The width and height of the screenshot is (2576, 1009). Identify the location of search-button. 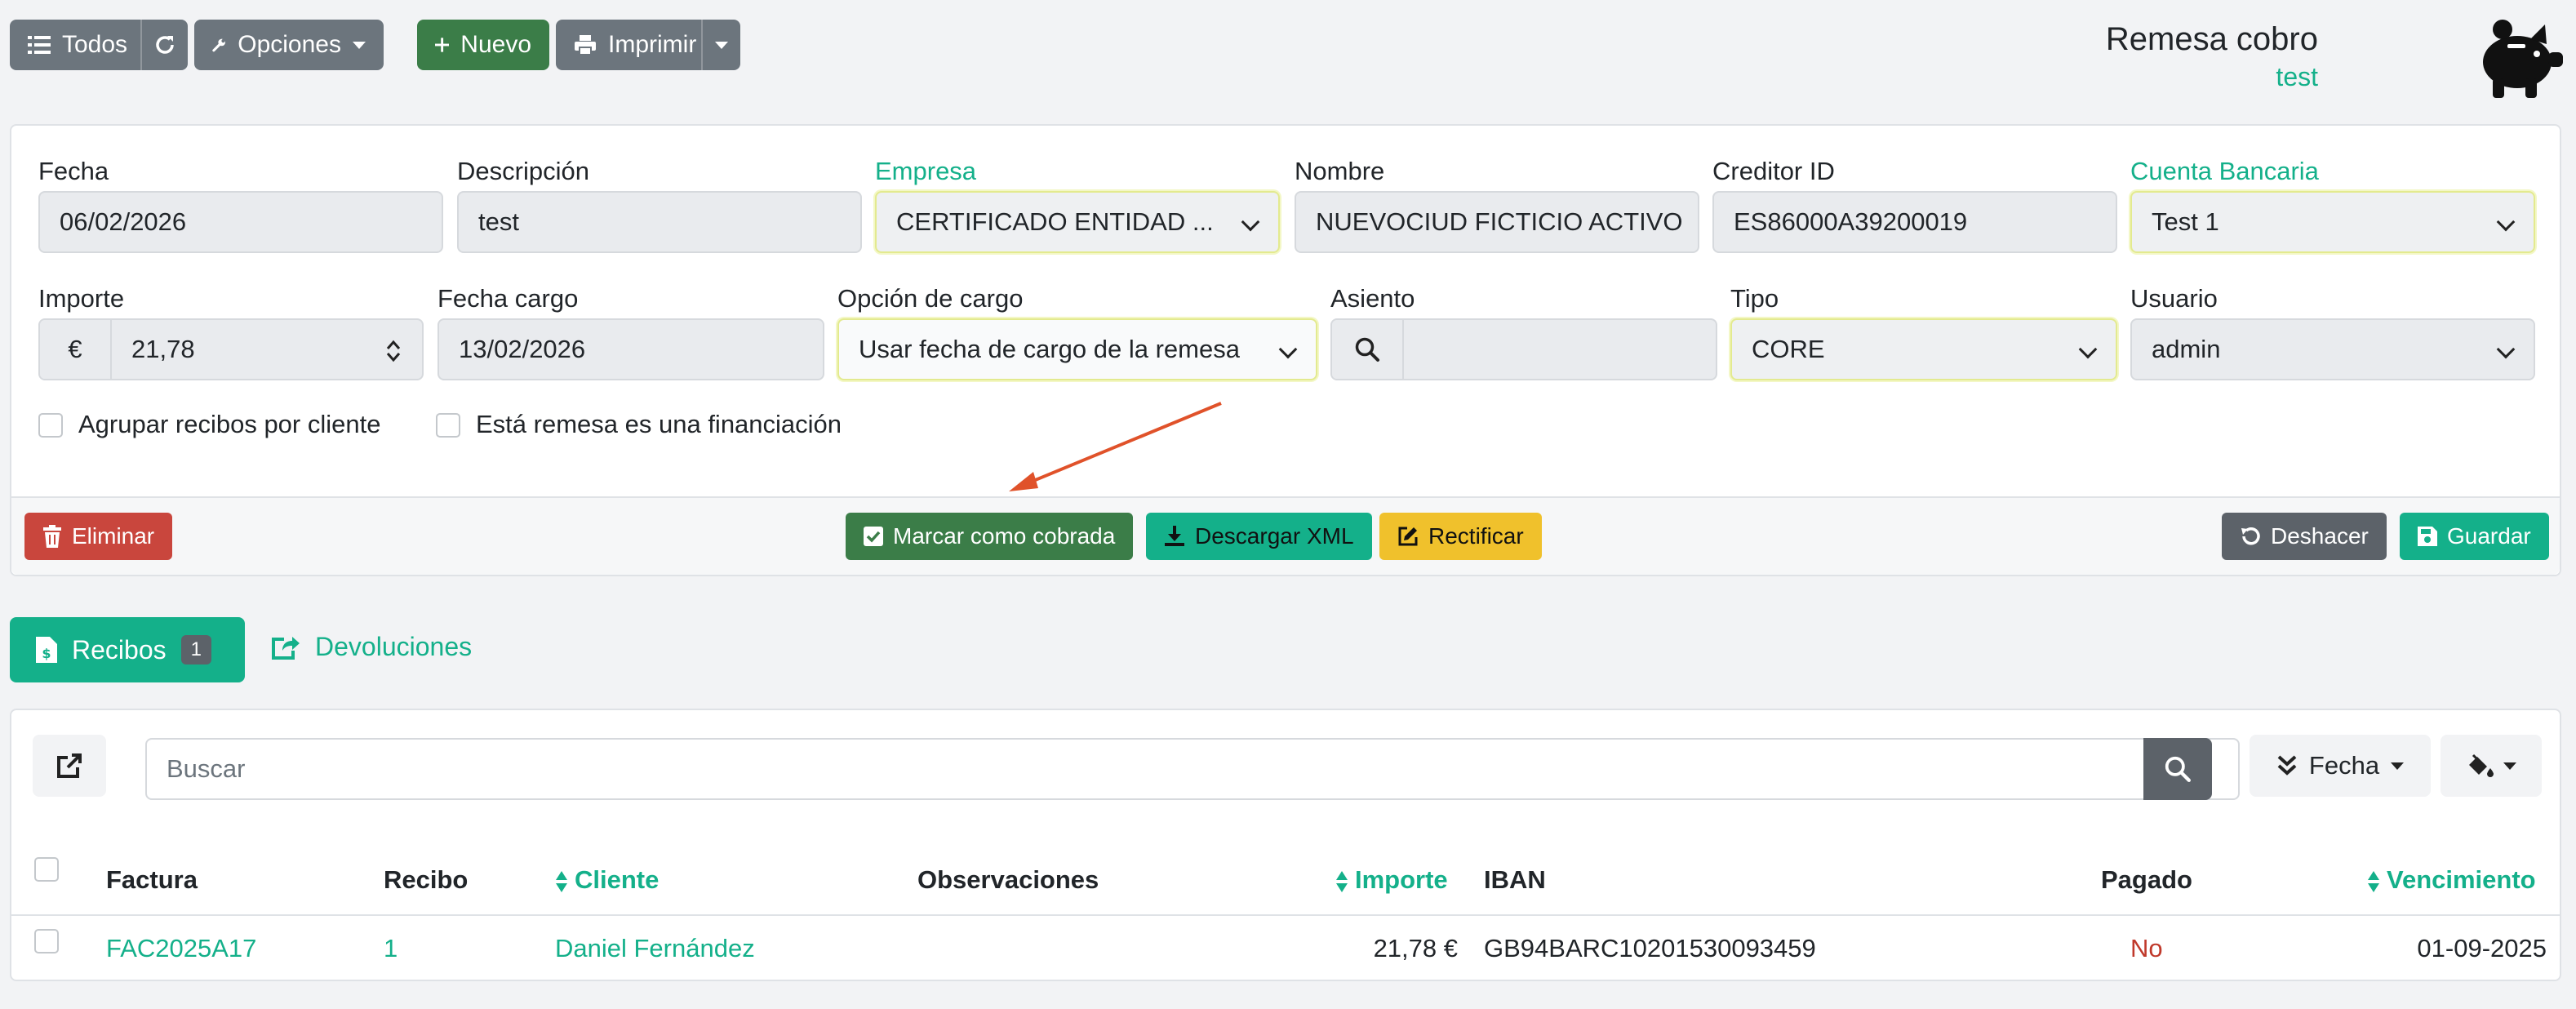
(2177, 769).